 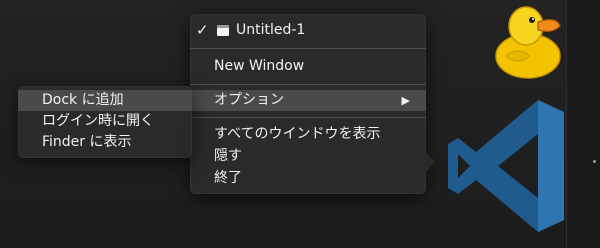 I want to click on menu-item-label: ログイン時に開く, so click(x=98, y=121).